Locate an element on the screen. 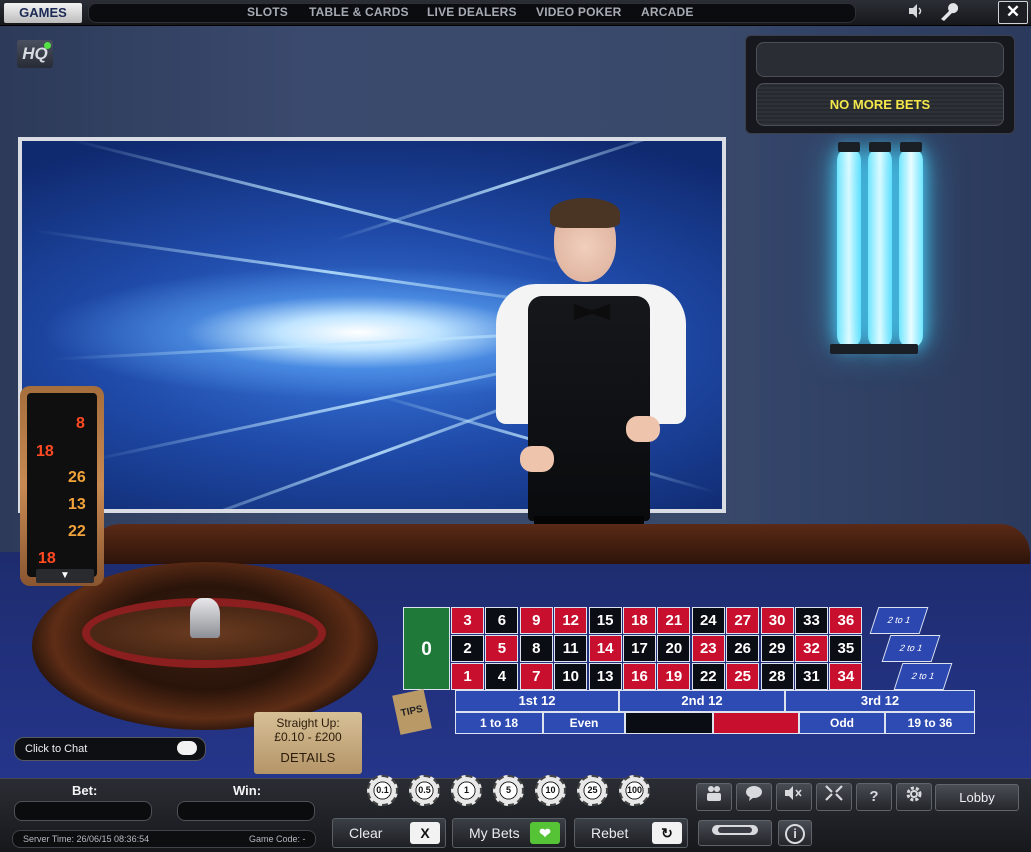  game-code: Game Code: - is located at coordinates (277, 839).